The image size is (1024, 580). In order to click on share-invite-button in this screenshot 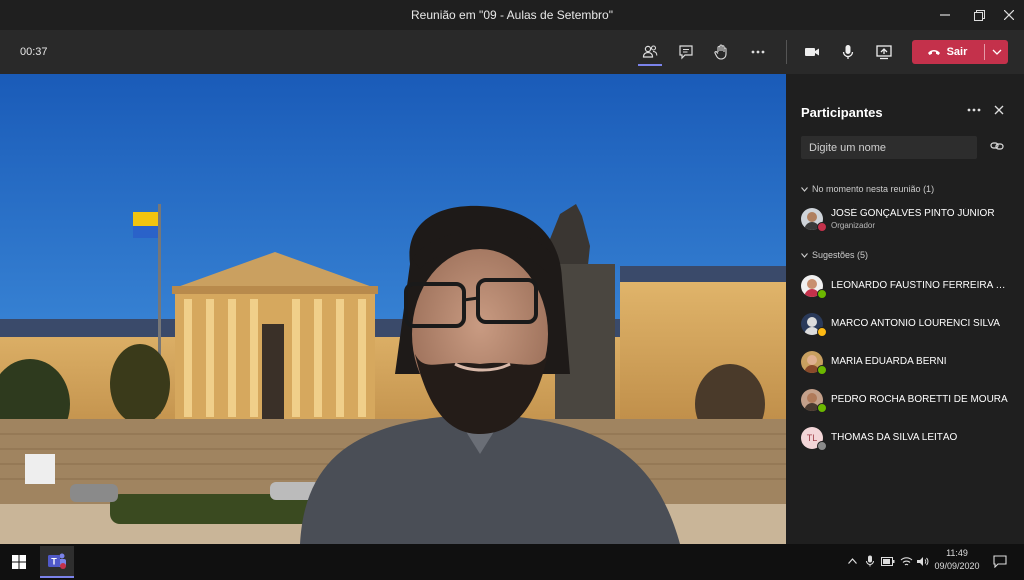, I will do `click(998, 147)`.